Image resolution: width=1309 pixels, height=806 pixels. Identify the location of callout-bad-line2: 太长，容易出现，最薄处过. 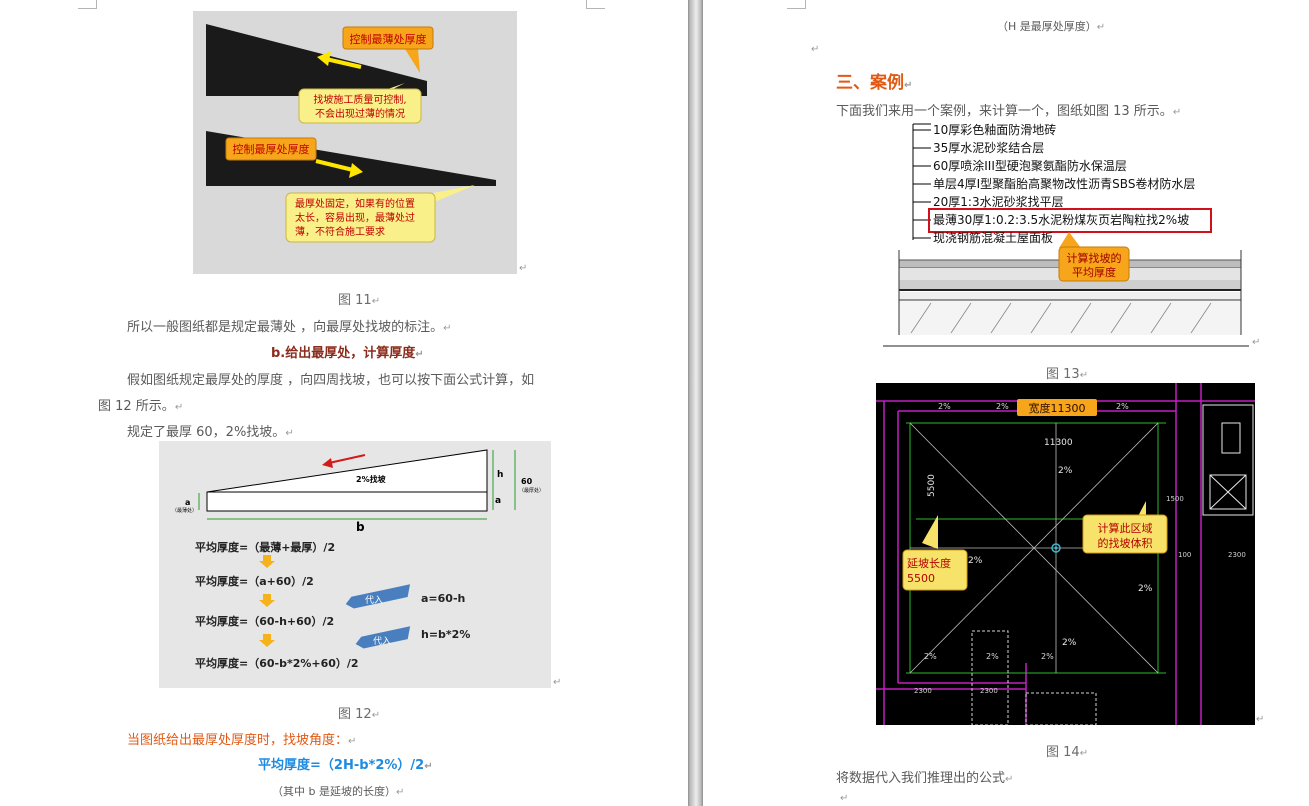
(355, 217).